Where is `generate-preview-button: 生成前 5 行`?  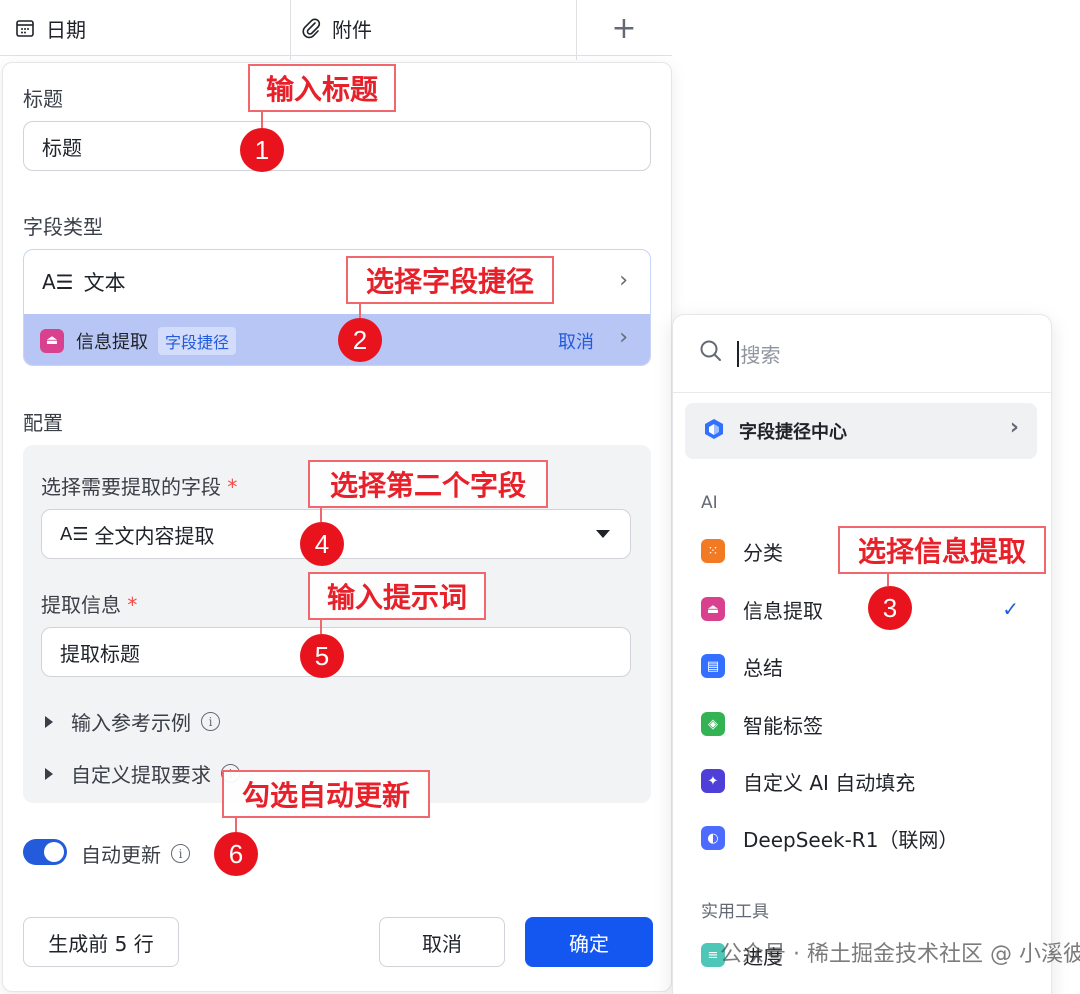 generate-preview-button: 生成前 5 行 is located at coordinates (101, 942).